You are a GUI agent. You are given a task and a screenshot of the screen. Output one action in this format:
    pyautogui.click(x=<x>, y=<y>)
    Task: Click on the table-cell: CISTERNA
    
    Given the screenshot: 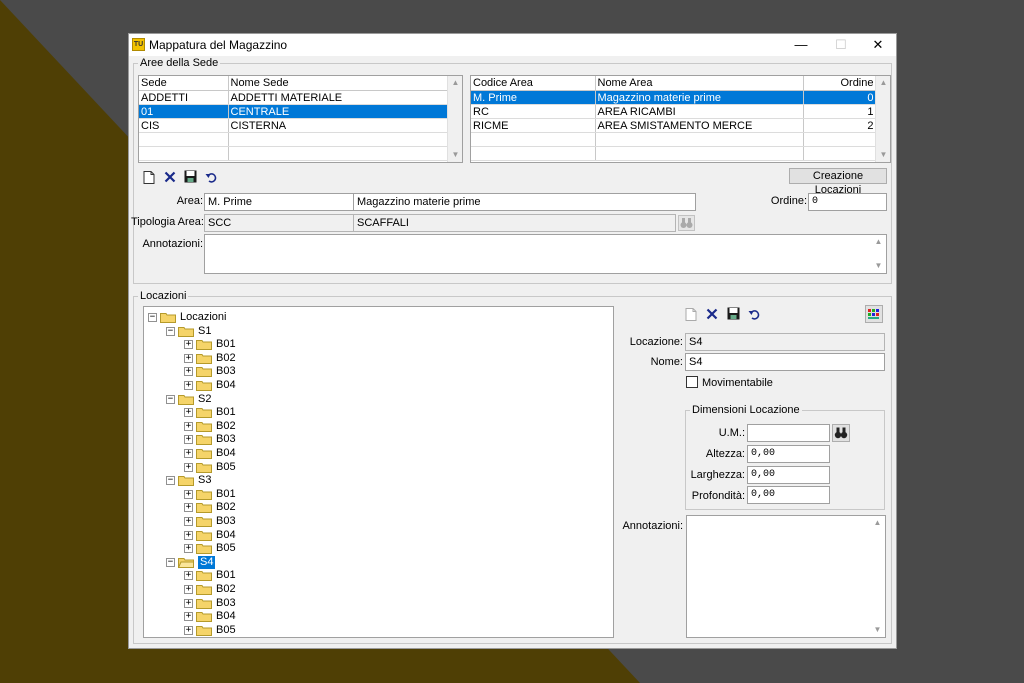 What is the action you would take?
    pyautogui.click(x=338, y=125)
    